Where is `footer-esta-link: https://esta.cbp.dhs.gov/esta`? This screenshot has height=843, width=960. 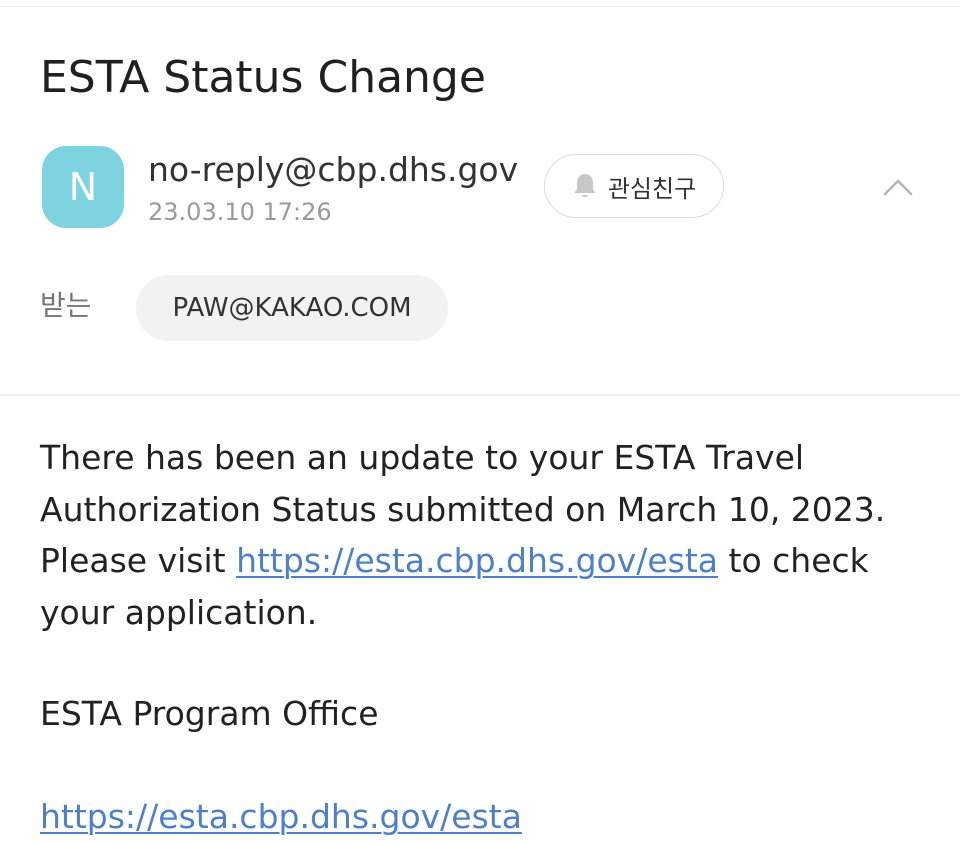
footer-esta-link: https://esta.cbp.dhs.gov/esta is located at coordinates (281, 817).